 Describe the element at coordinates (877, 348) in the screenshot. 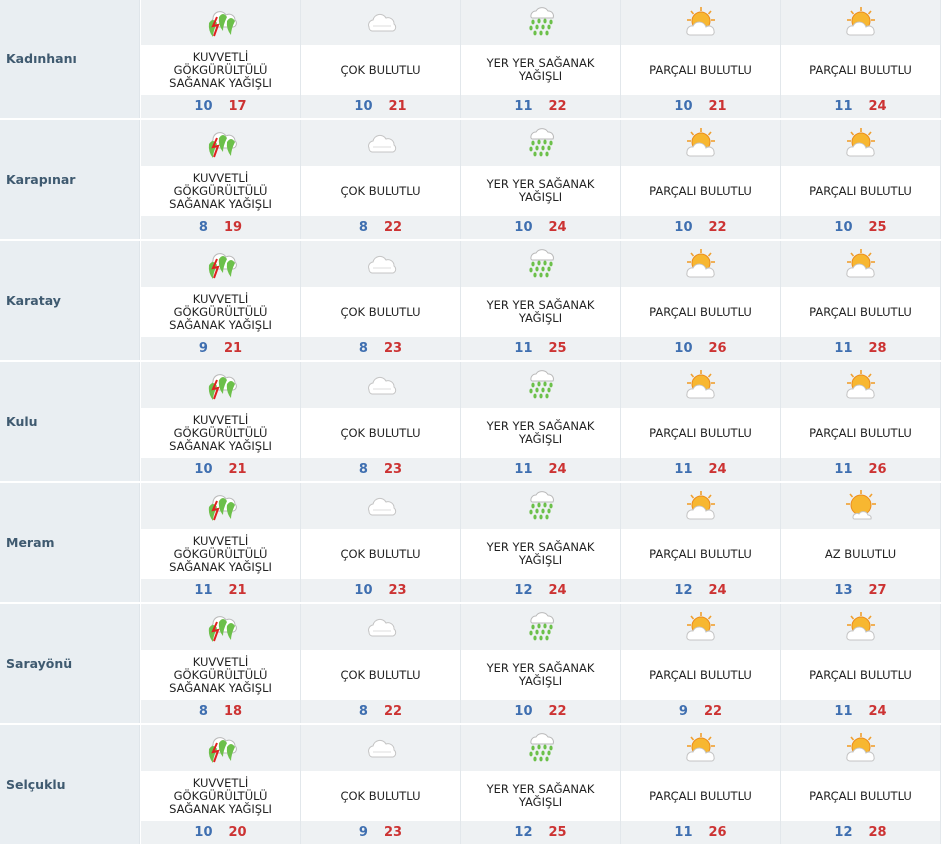

I see `max-temperature: 28` at that location.